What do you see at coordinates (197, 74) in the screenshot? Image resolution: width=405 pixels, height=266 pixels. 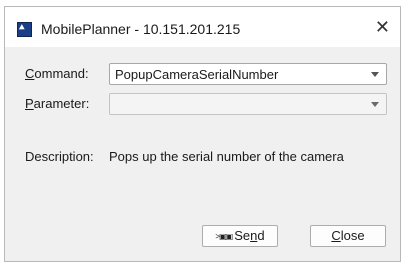 I see `command-dropdown-value: PopupCameraSerialNumber` at bounding box center [197, 74].